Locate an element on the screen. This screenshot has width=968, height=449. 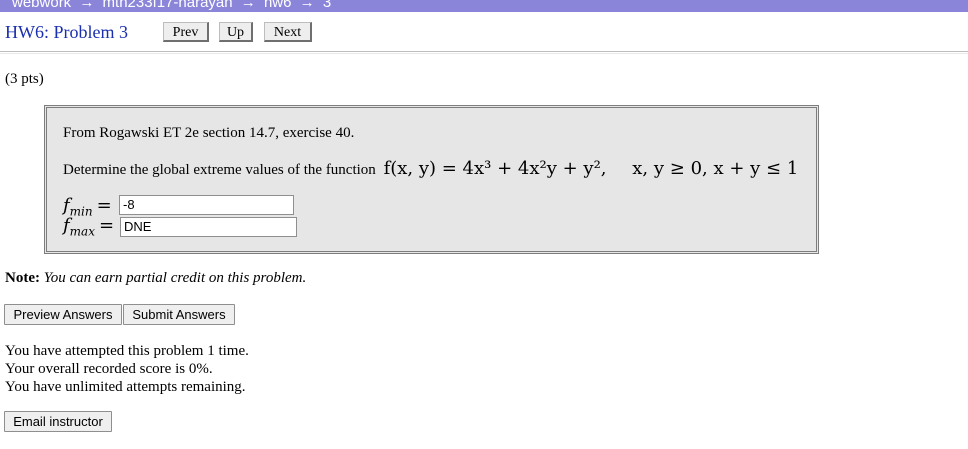
domain-constraint: x, y ≥ 0, x + y ≤ 1 is located at coordinates (715, 168).